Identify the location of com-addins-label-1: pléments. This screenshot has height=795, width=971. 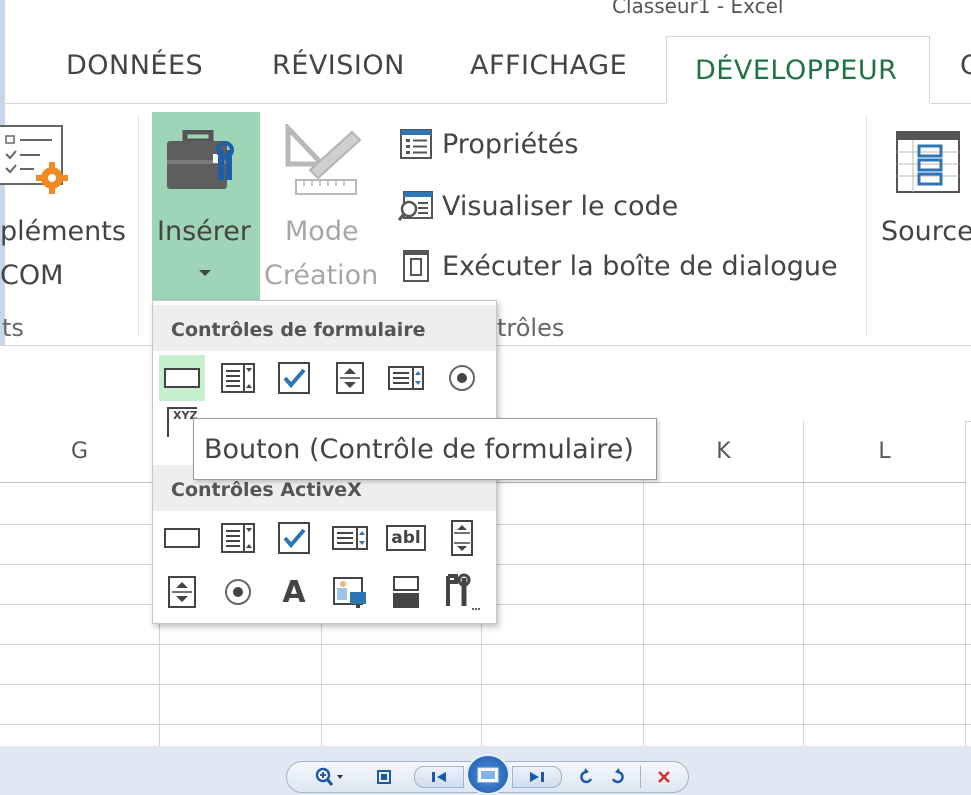
(63, 231).